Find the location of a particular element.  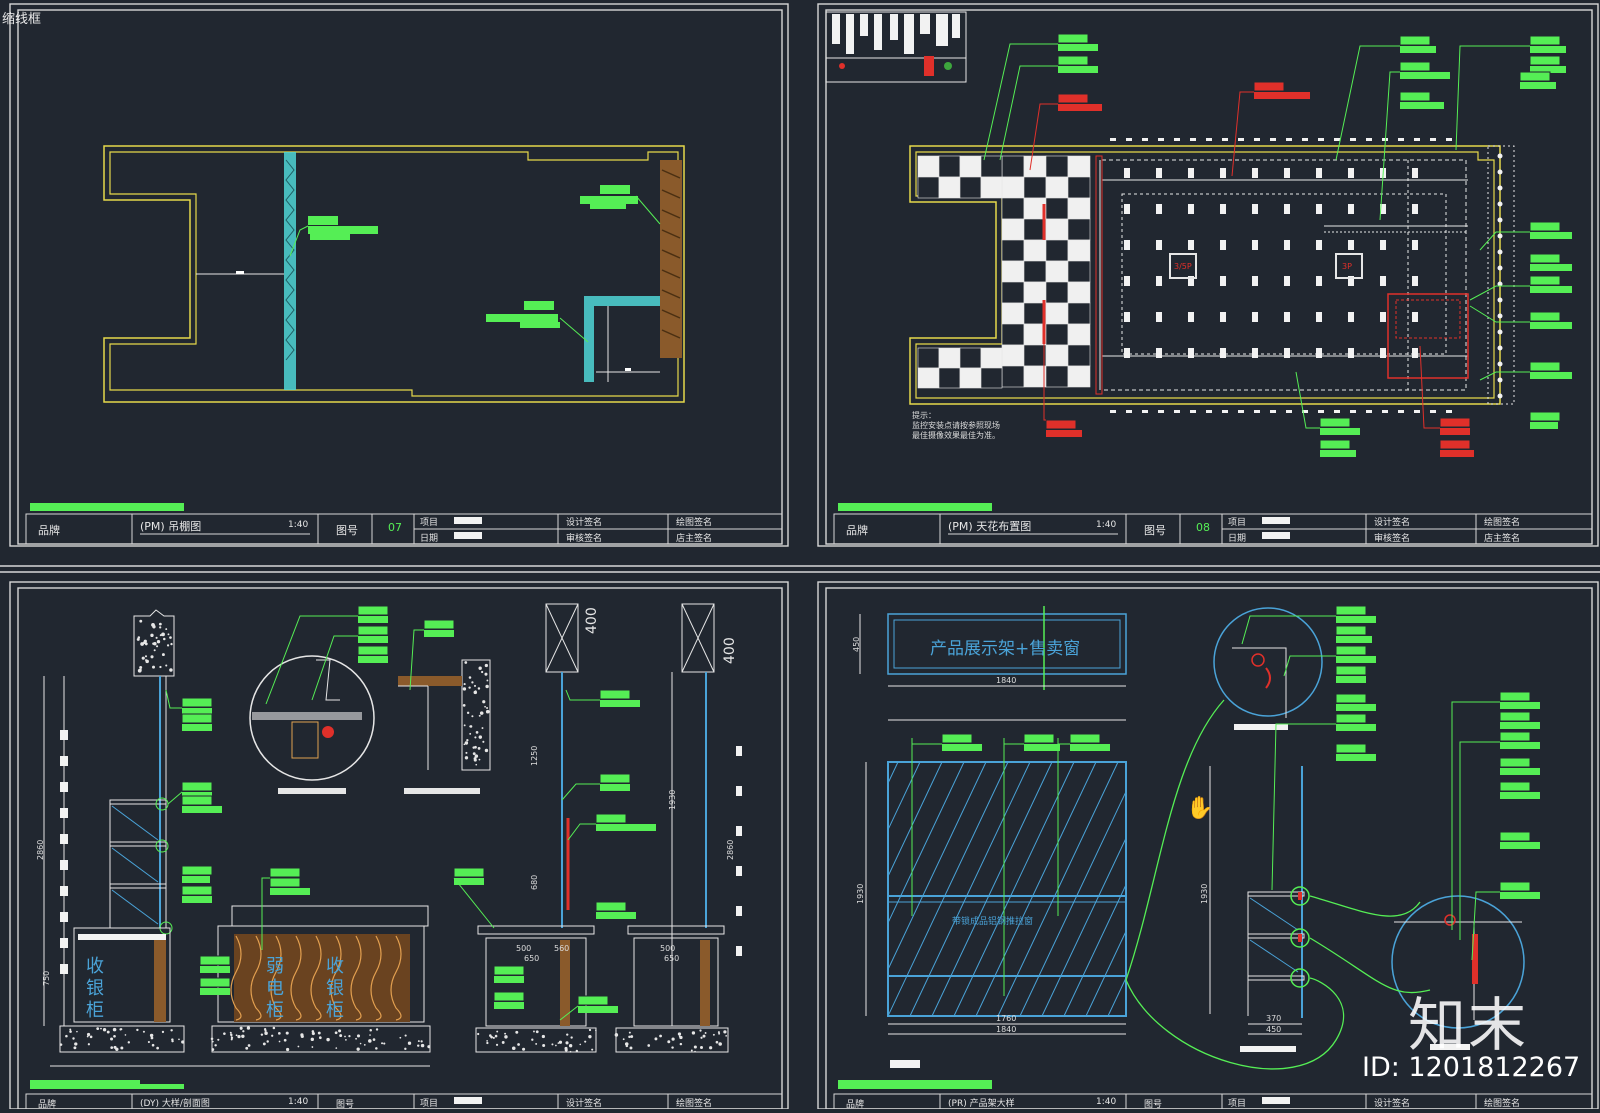

shelf-dim-1930-a: 1930 is located at coordinates (860, 893).